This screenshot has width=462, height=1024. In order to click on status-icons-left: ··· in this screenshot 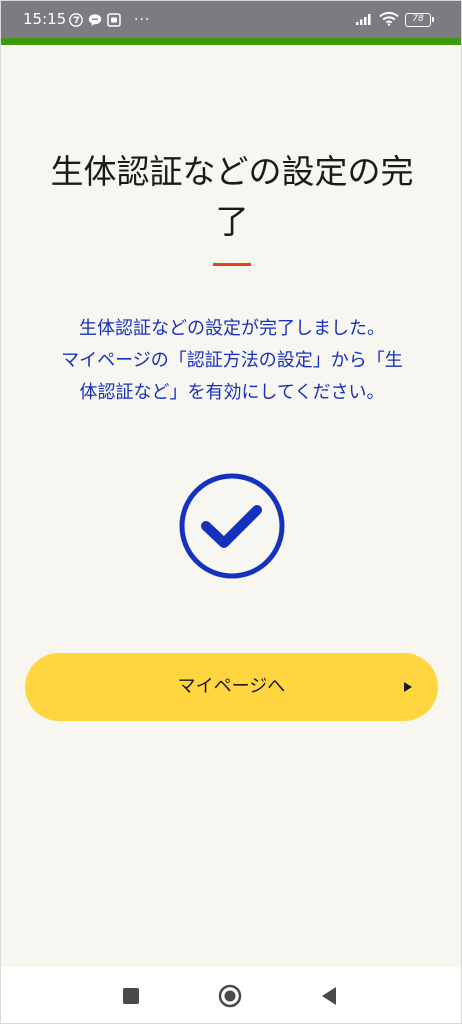, I will do `click(109, 20)`.